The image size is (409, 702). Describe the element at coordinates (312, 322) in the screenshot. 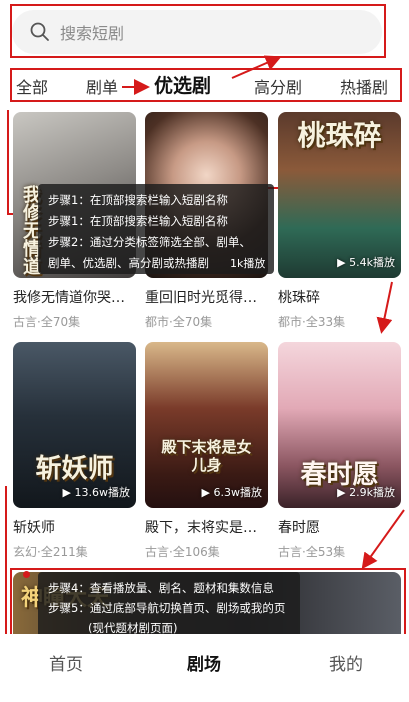

I see `drama-meta: 都市·全33集` at that location.